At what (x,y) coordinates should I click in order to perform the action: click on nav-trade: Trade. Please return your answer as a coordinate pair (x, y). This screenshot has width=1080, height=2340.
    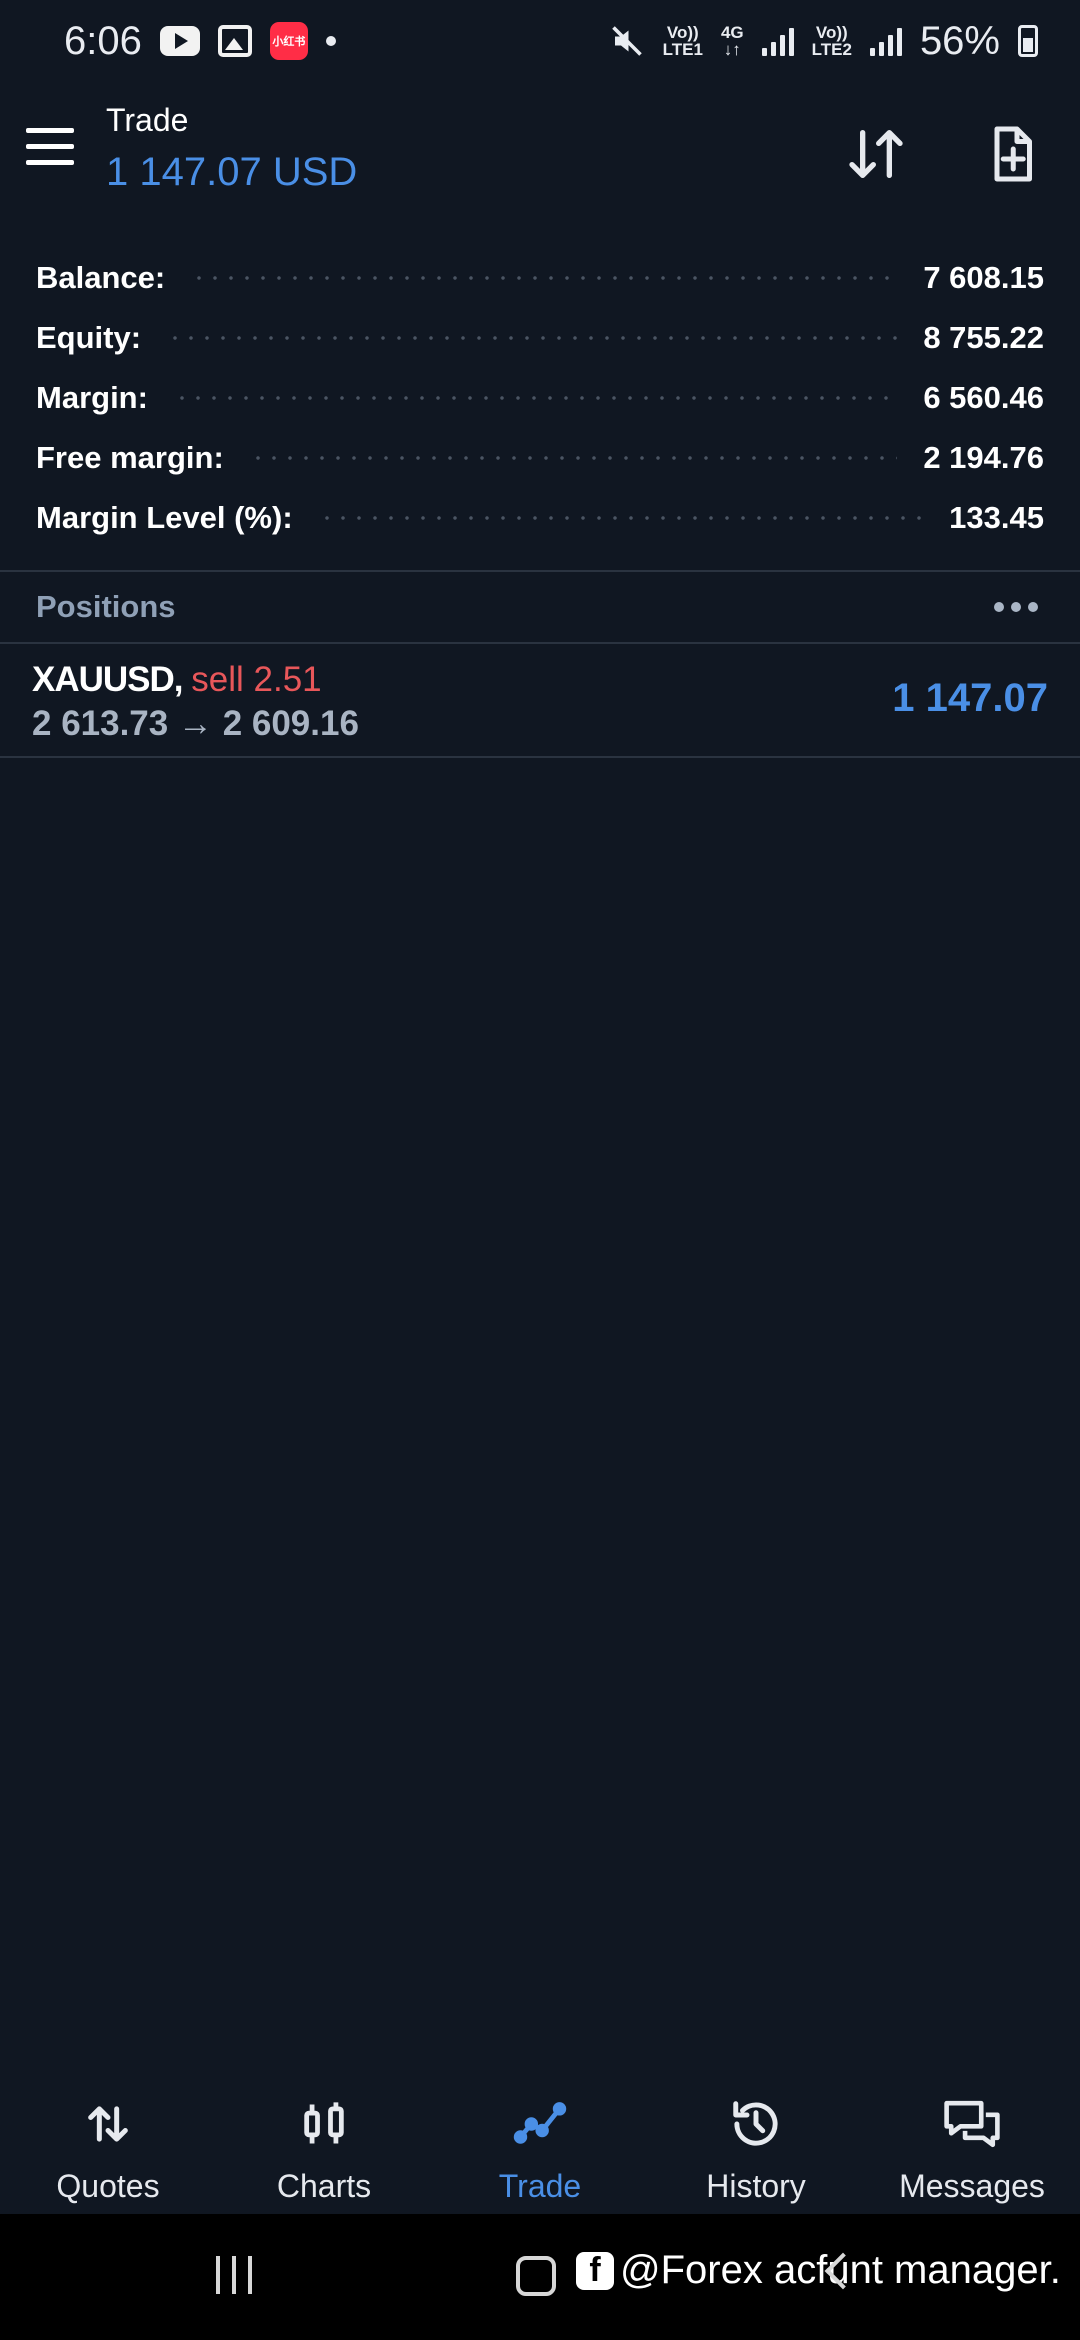
    Looking at the image, I should click on (540, 2141).